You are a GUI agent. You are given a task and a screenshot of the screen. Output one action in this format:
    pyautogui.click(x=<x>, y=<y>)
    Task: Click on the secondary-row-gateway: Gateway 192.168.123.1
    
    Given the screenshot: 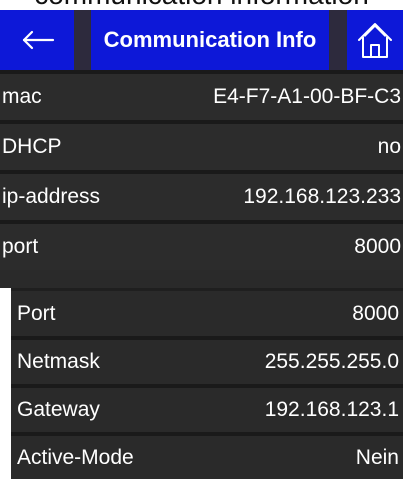 What is the action you would take?
    pyautogui.click(x=207, y=408)
    